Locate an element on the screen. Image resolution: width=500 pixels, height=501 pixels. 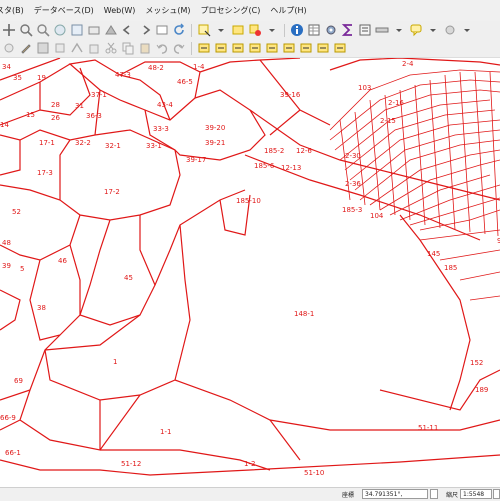
measure-dropdown-icon is located at coordinates (399, 30).